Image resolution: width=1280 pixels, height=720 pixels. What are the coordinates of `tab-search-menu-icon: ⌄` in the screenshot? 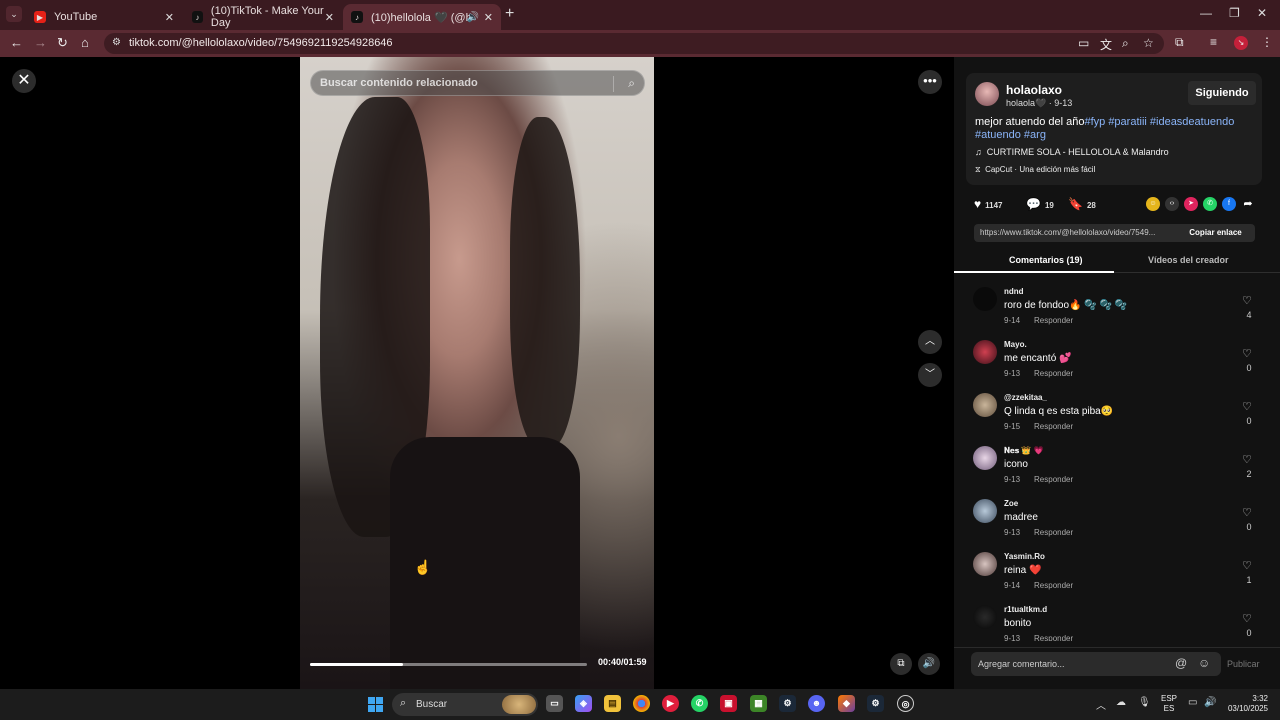 It's located at (14, 14).